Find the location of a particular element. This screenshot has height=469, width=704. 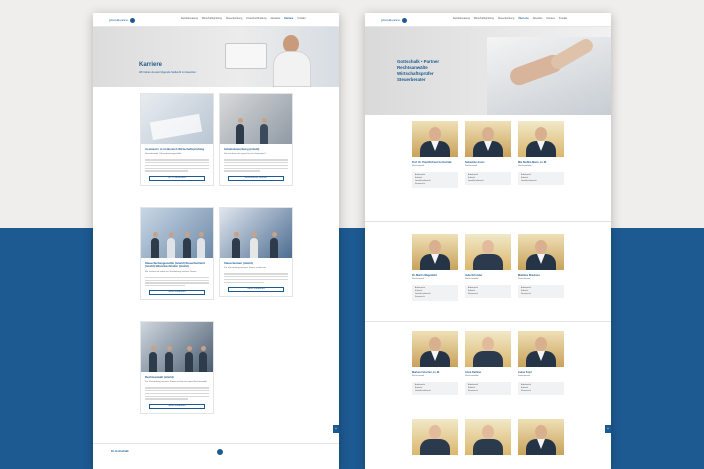

job-apply-button: BEWERBUNG SENDEN is located at coordinates (256, 178).